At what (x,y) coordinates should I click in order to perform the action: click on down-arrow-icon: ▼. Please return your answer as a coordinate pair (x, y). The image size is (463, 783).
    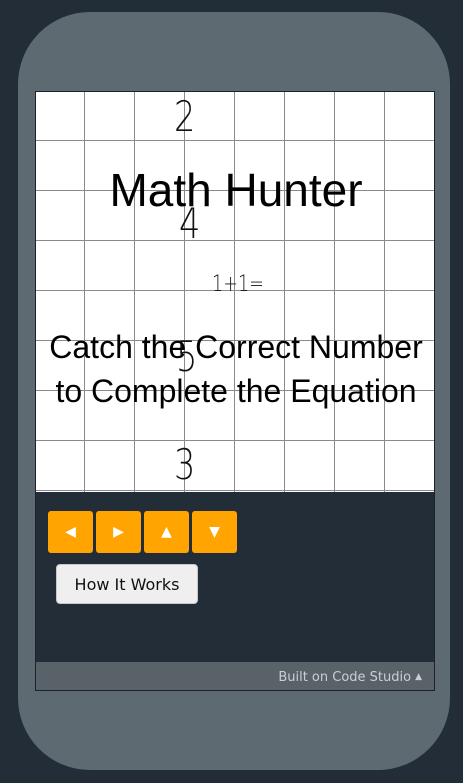
    Looking at the image, I should click on (214, 532).